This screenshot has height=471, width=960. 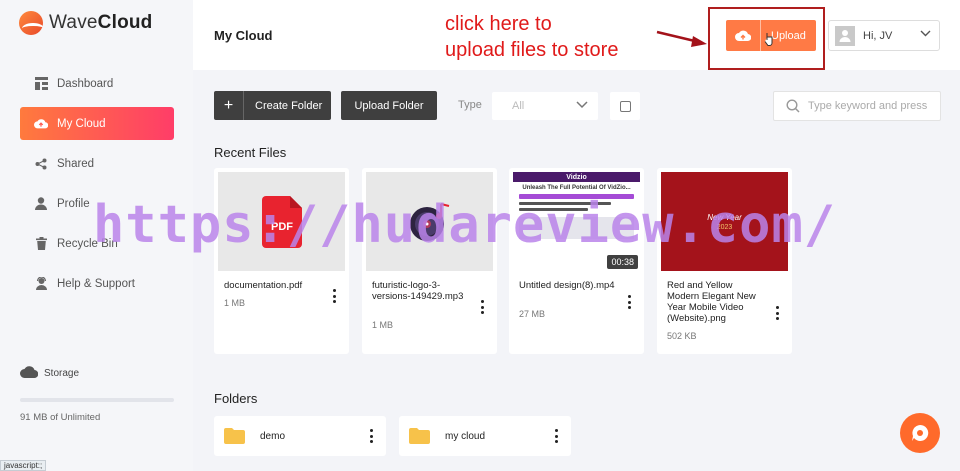 I want to click on user-greeting: Hi, JV, so click(x=878, y=35).